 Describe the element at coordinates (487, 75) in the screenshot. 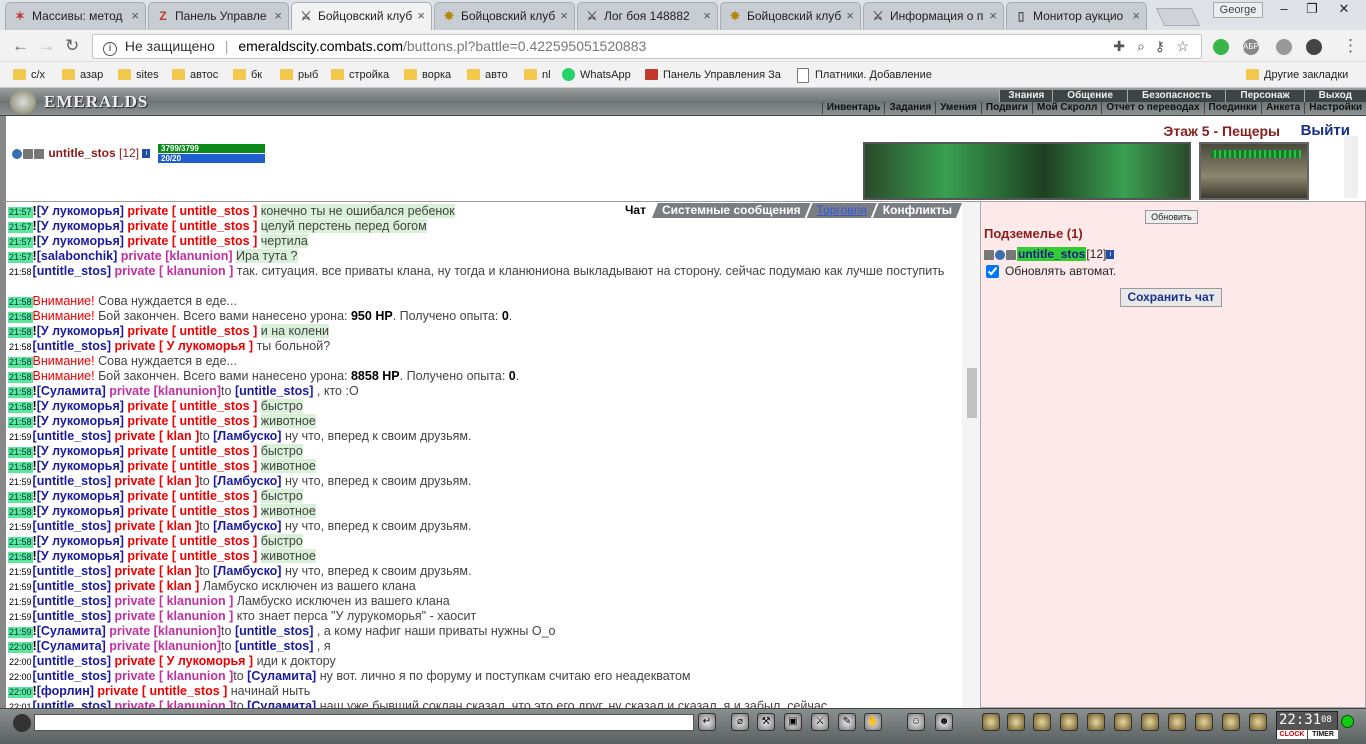

I see `bookmark-item: авто` at that location.